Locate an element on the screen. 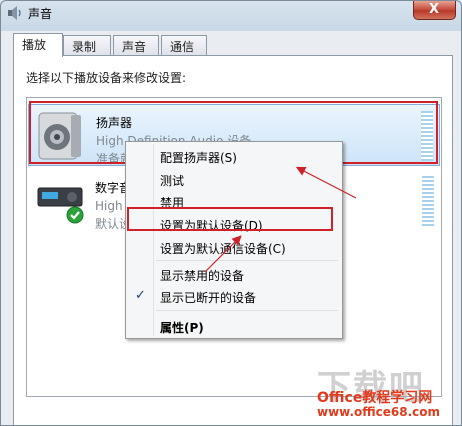 This screenshot has height=426, width=462. volume-meter is located at coordinates (428, 201).